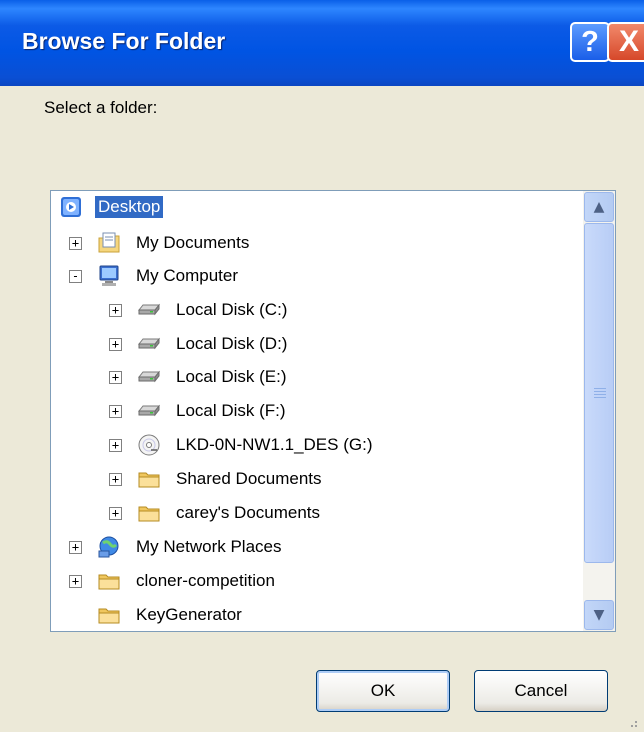  I want to click on tree-item-my-documents: + My Documents, so click(316, 243).